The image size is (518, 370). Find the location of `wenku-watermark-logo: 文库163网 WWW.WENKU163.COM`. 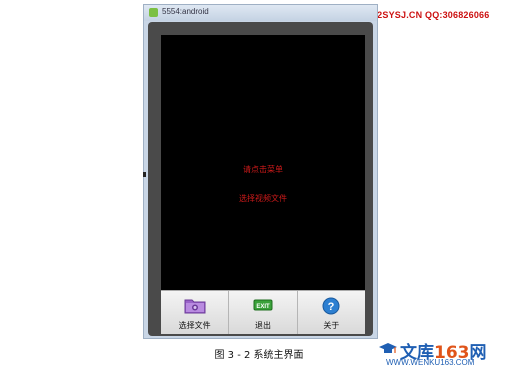

wenku-watermark-logo: 文库163网 WWW.WENKU163.COM is located at coordinates (448, 353).